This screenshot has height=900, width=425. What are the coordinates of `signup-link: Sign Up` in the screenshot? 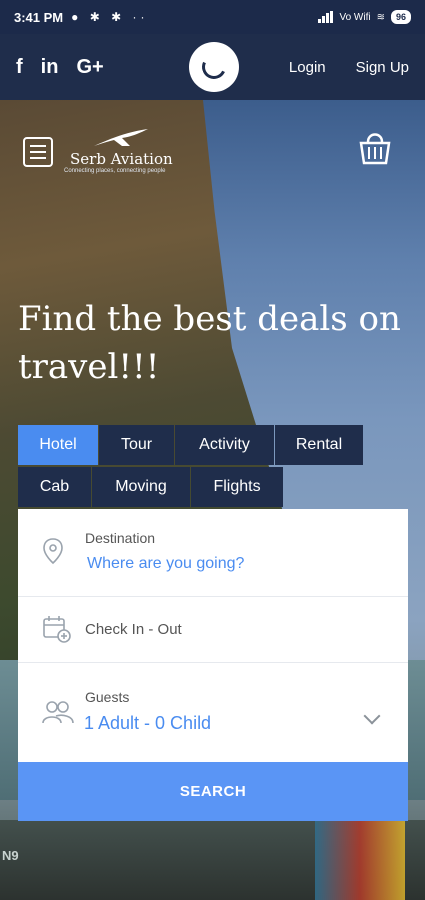 It's located at (382, 67).